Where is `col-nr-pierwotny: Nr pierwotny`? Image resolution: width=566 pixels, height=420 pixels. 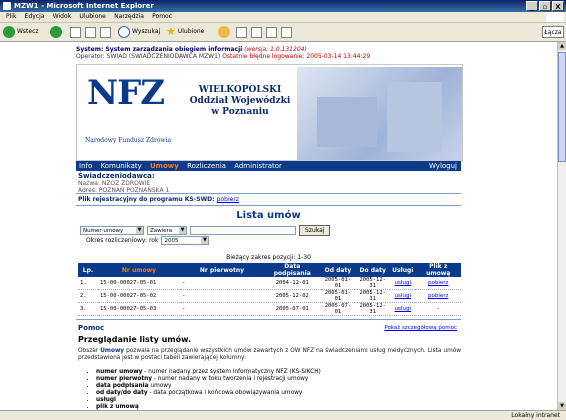 col-nr-pierwotny: Nr pierwotny is located at coordinates (222, 270).